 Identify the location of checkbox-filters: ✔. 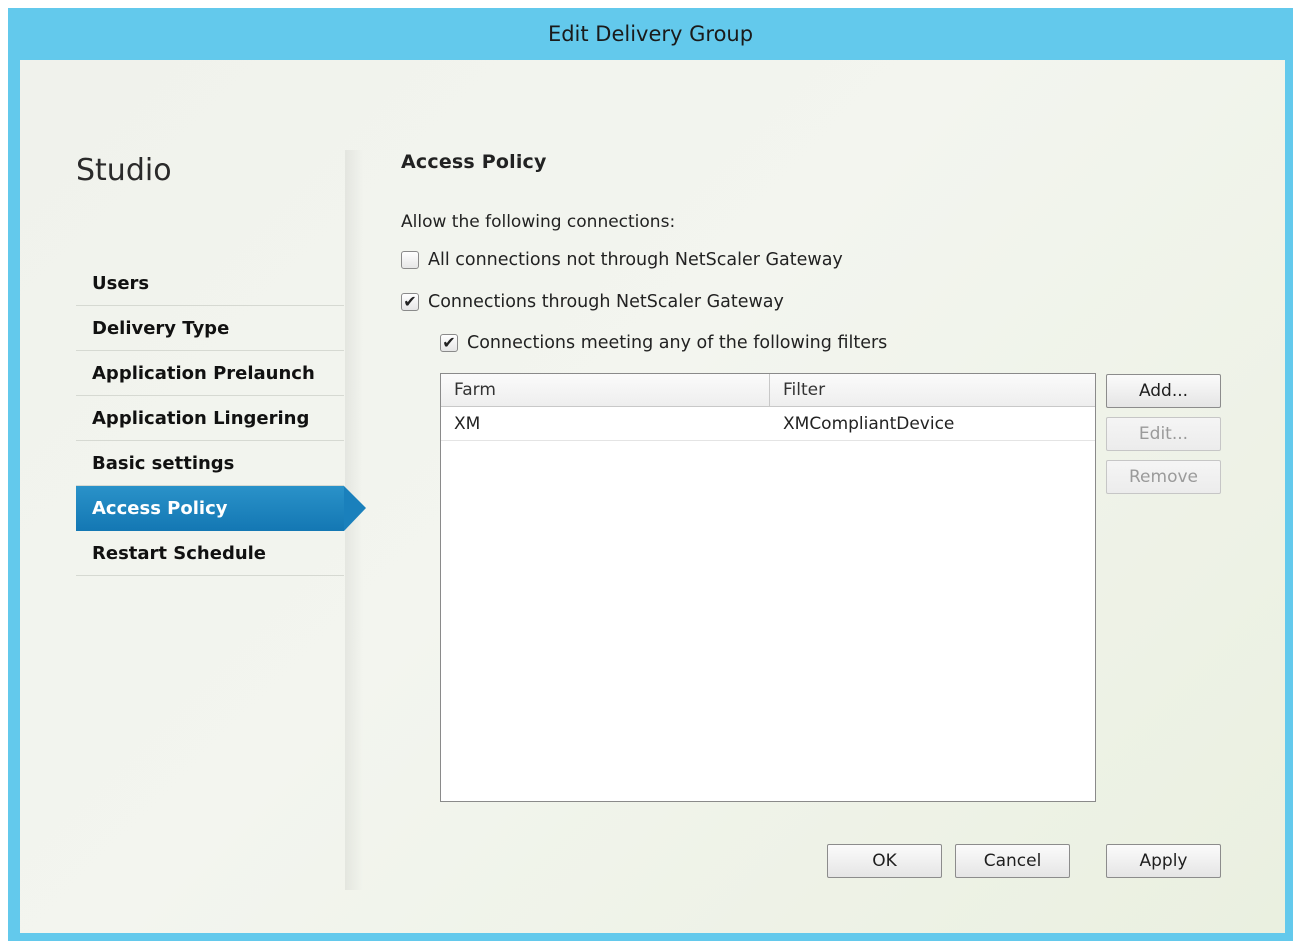
(449, 343).